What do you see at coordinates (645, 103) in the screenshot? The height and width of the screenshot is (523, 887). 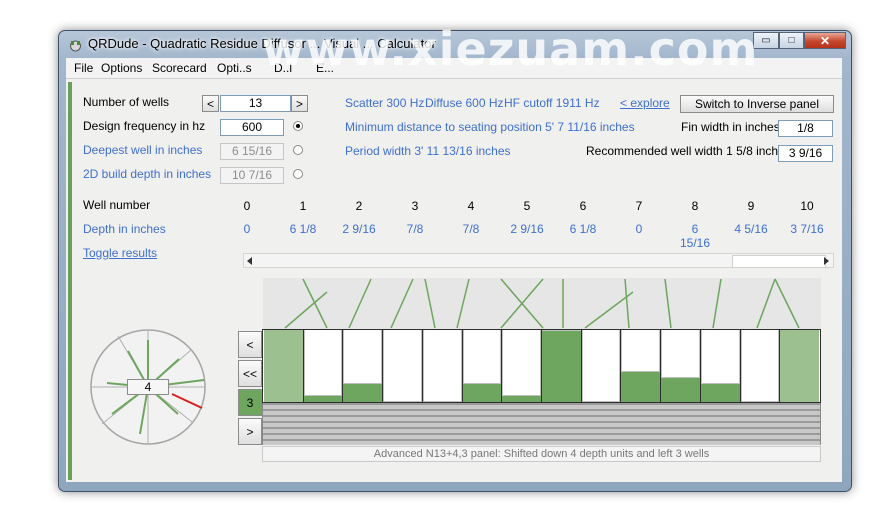 I see `explore-link: < explore` at bounding box center [645, 103].